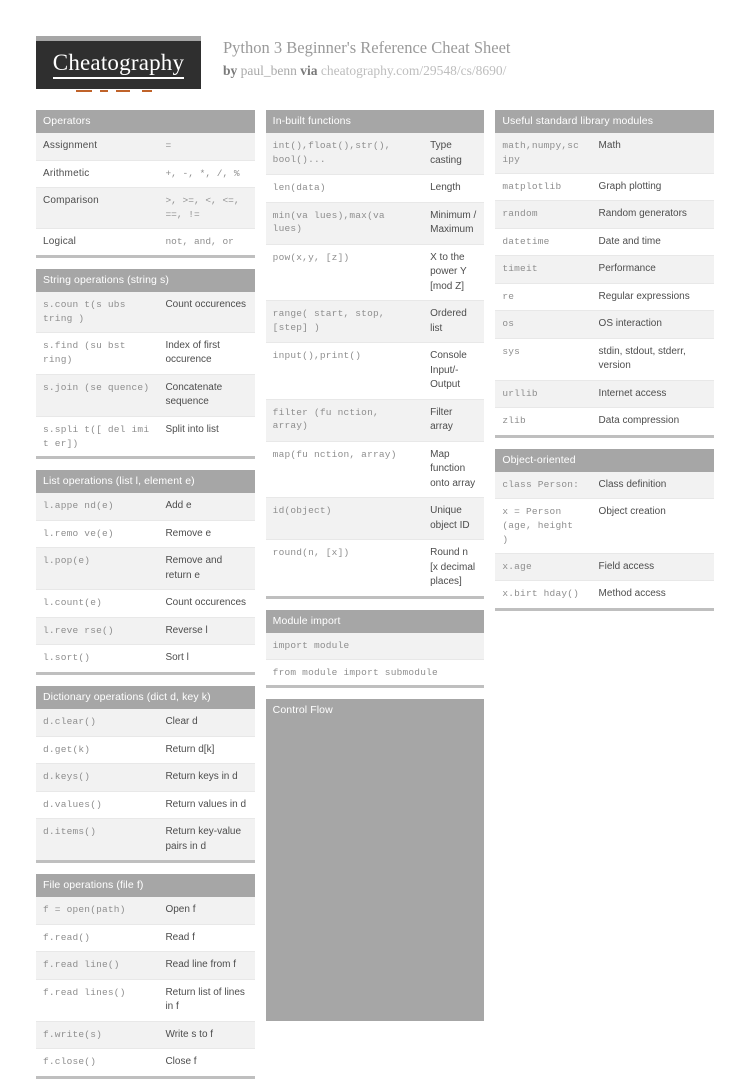 The image size is (750, 1090). I want to click on row-code-cell: round(n, [x]), so click(311, 553).